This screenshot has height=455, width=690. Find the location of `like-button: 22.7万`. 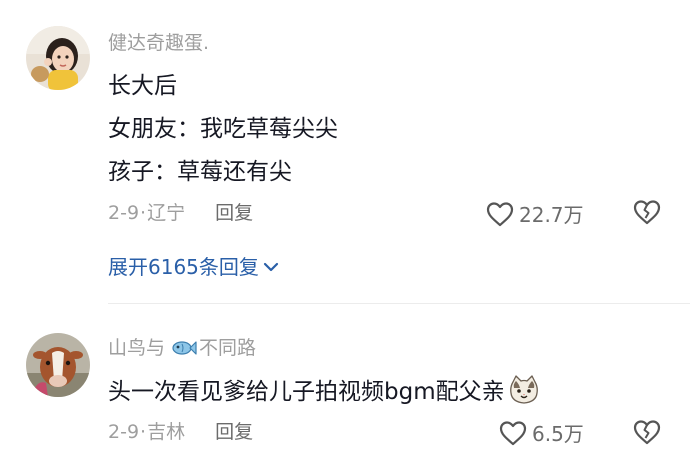

like-button: 22.7万 is located at coordinates (534, 213).